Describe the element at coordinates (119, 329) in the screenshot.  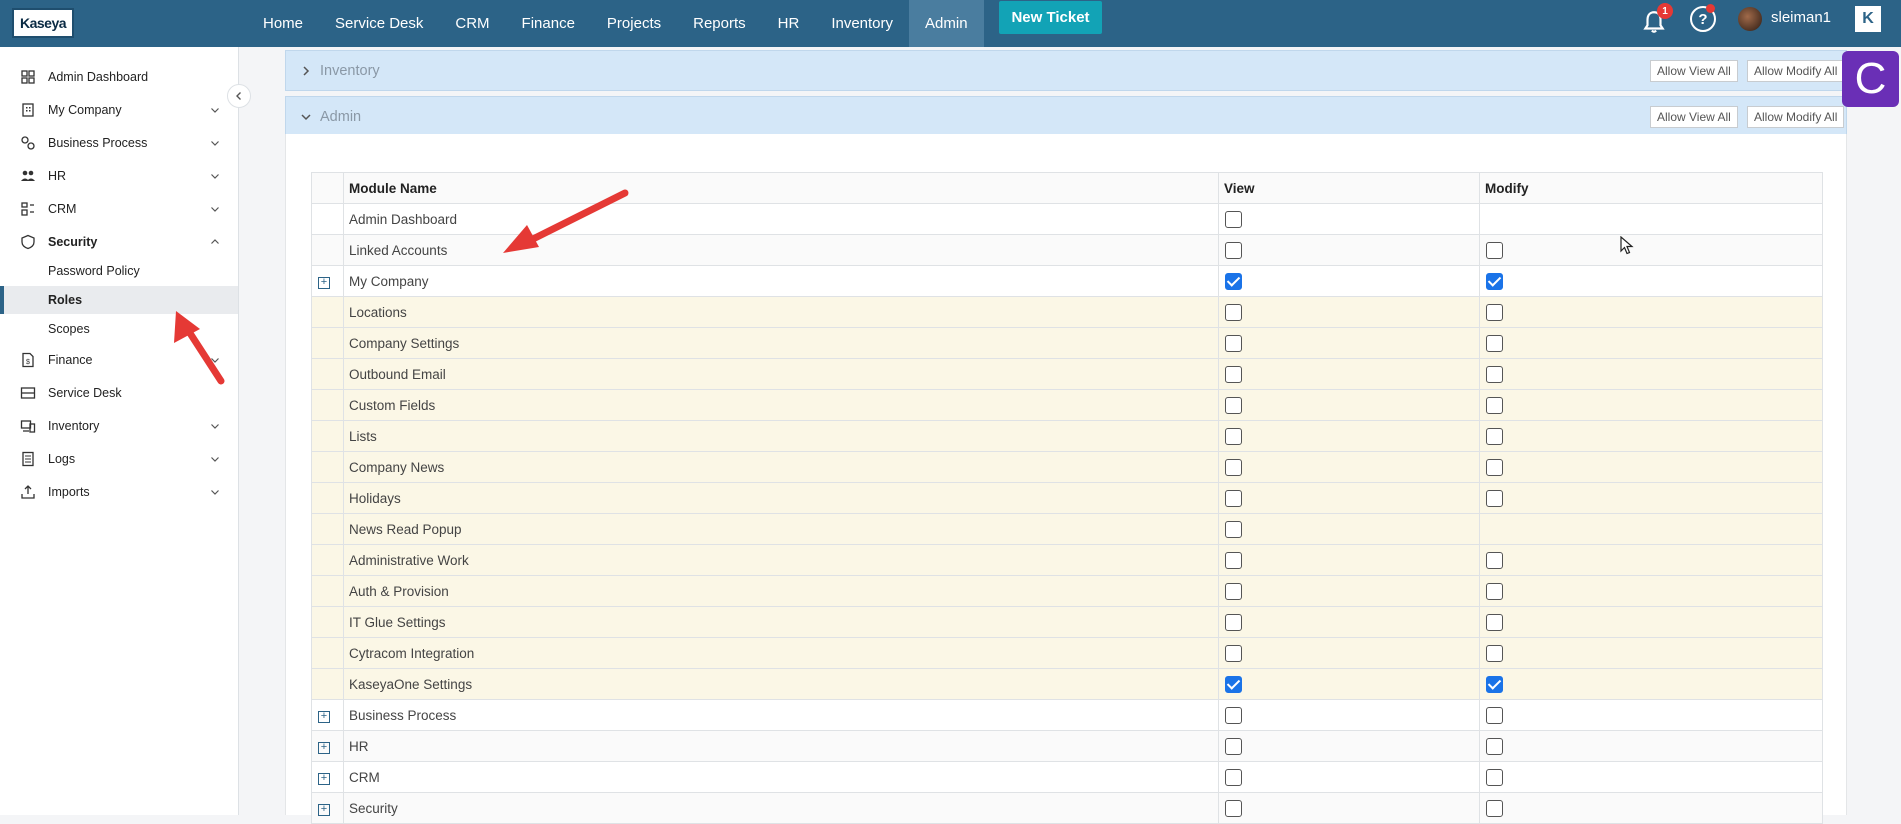
I see `sidebar-subitem-scopes: Scopes` at that location.